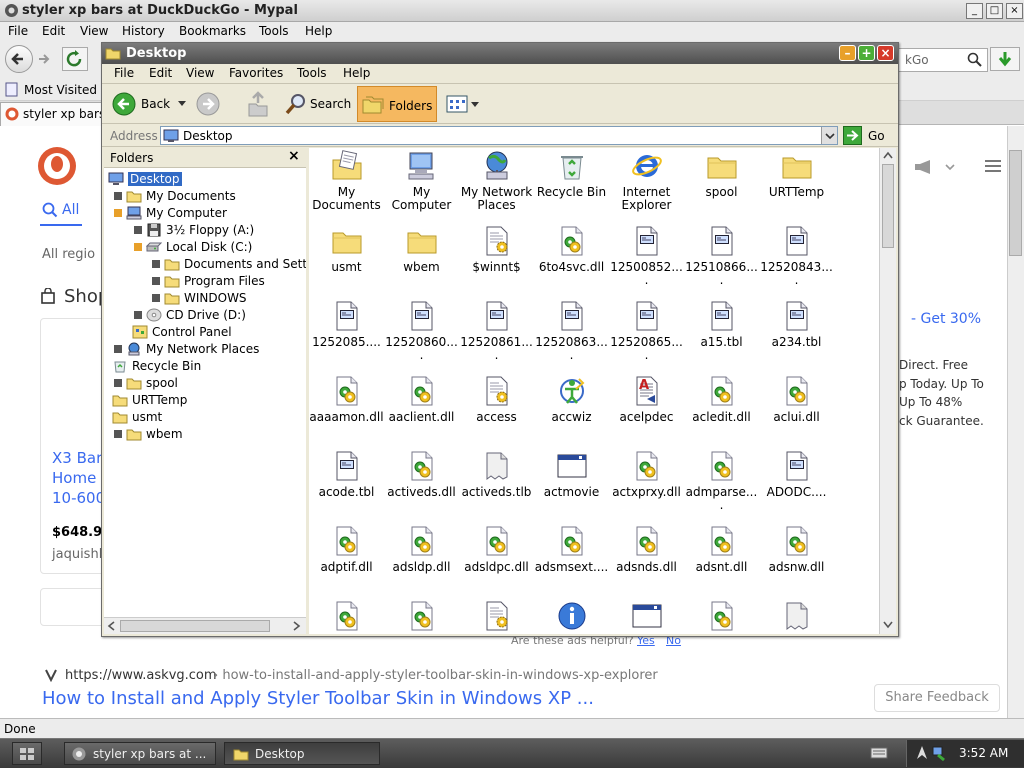  What do you see at coordinates (888, 624) in the screenshot?
I see `scroll-down-icon` at bounding box center [888, 624].